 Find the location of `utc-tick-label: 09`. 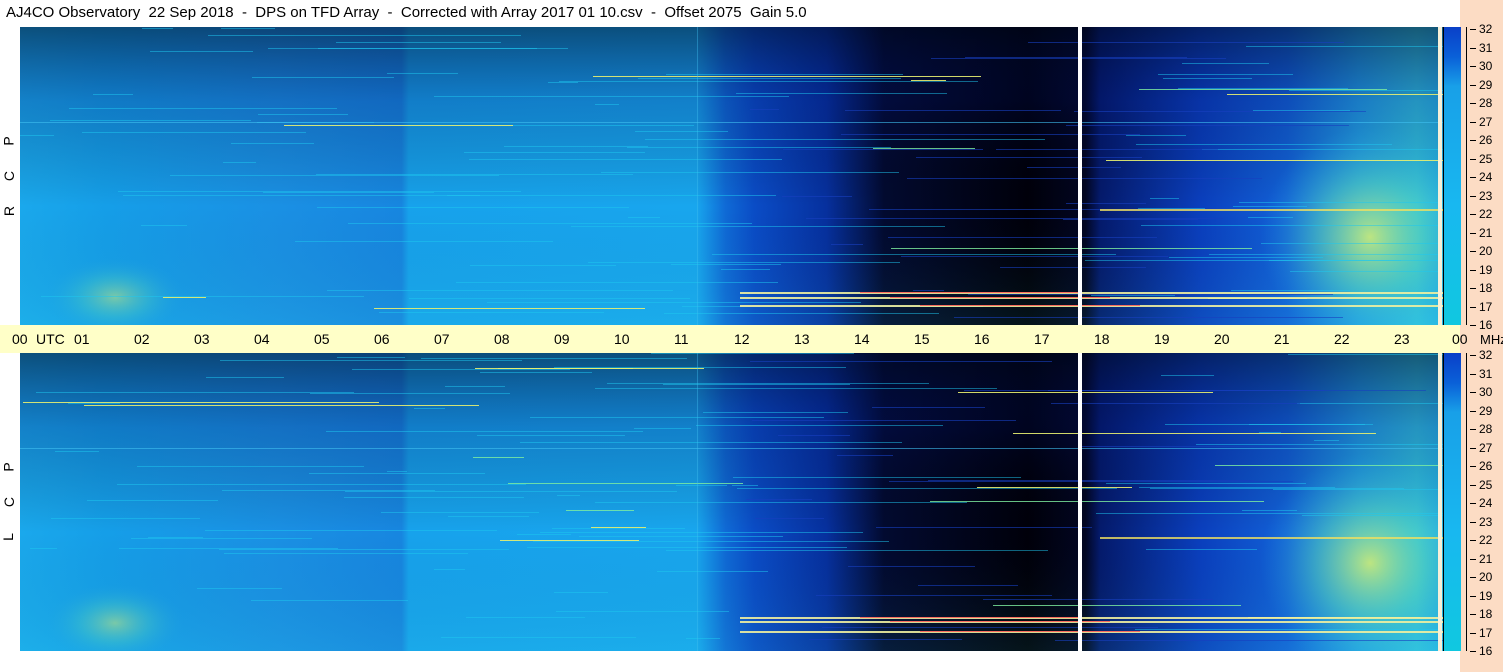

utc-tick-label: 09 is located at coordinates (562, 339).